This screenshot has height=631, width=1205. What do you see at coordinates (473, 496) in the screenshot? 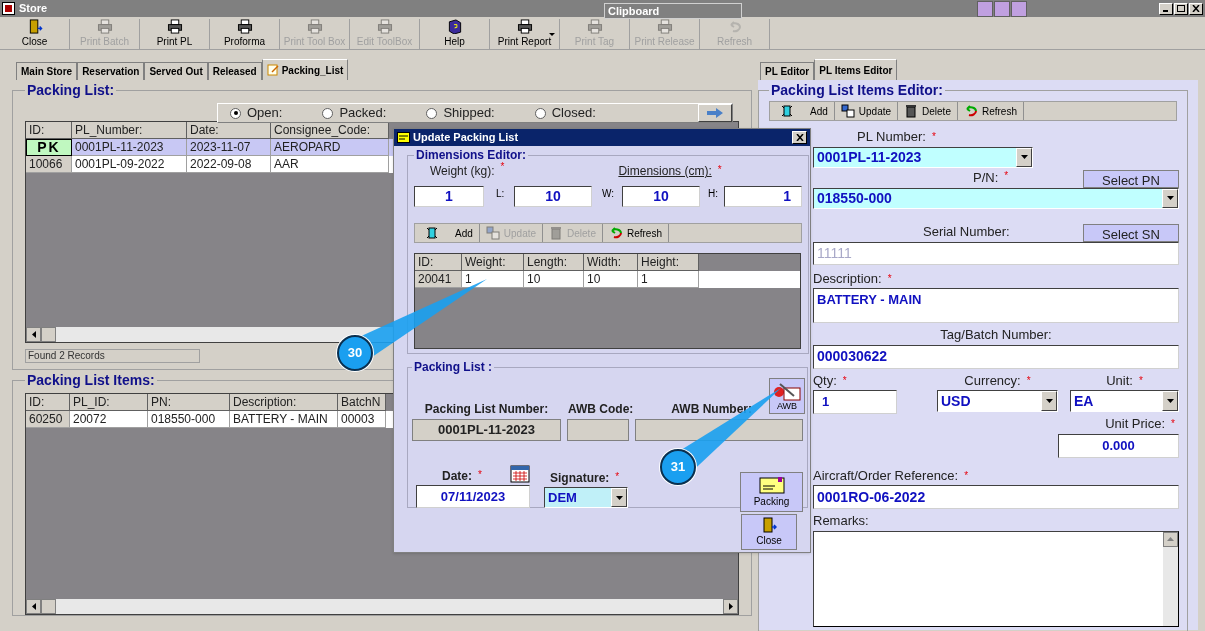
I see `input-field: 07/11/2023` at bounding box center [473, 496].